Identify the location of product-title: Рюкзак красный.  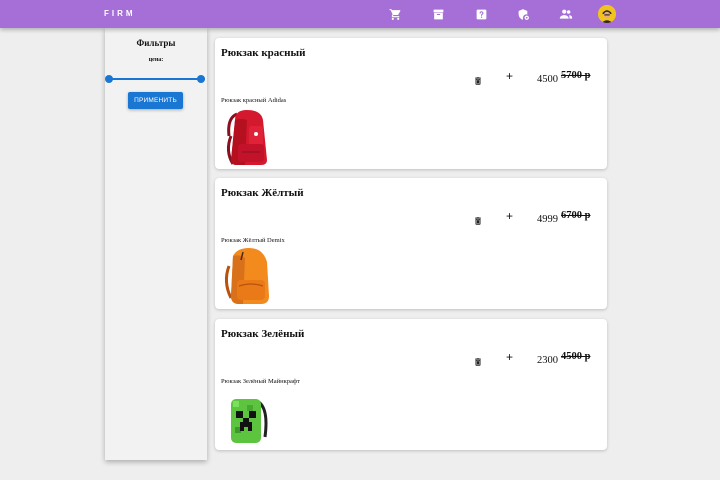
(263, 53).